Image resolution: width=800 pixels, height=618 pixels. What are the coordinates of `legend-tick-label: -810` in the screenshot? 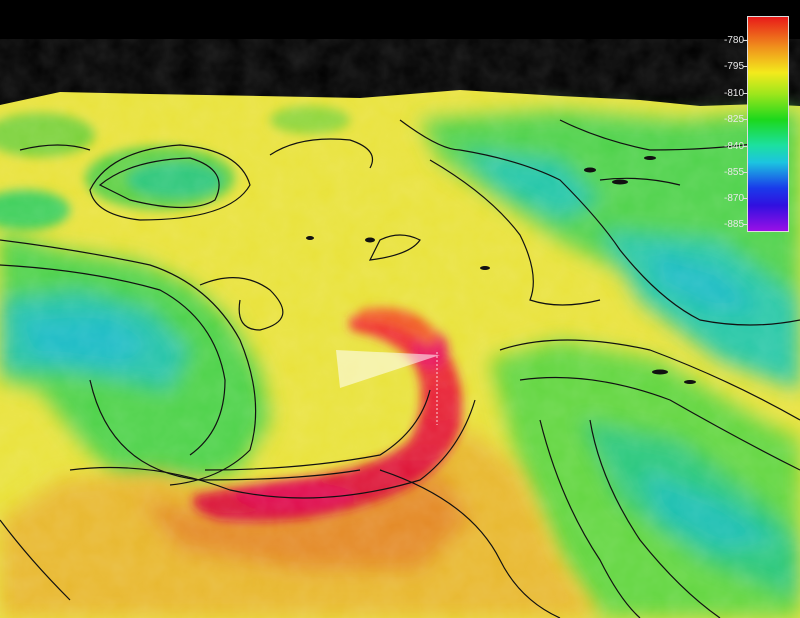 It's located at (733, 93).